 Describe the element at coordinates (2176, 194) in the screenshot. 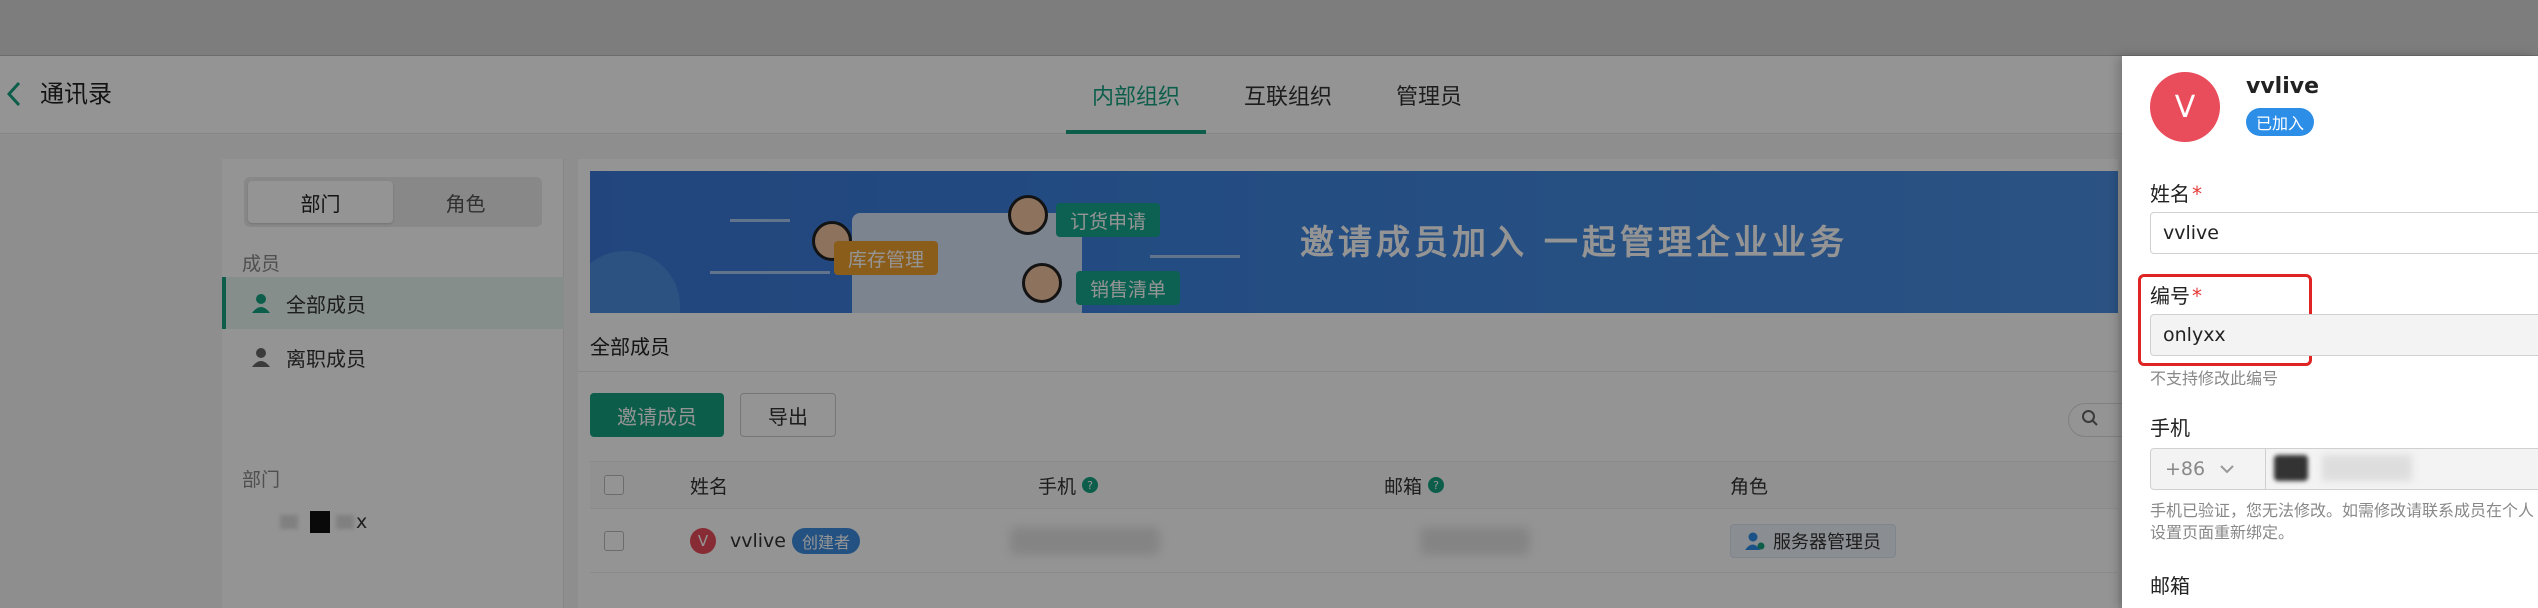

I see `name-field-label: 姓名 *` at that location.